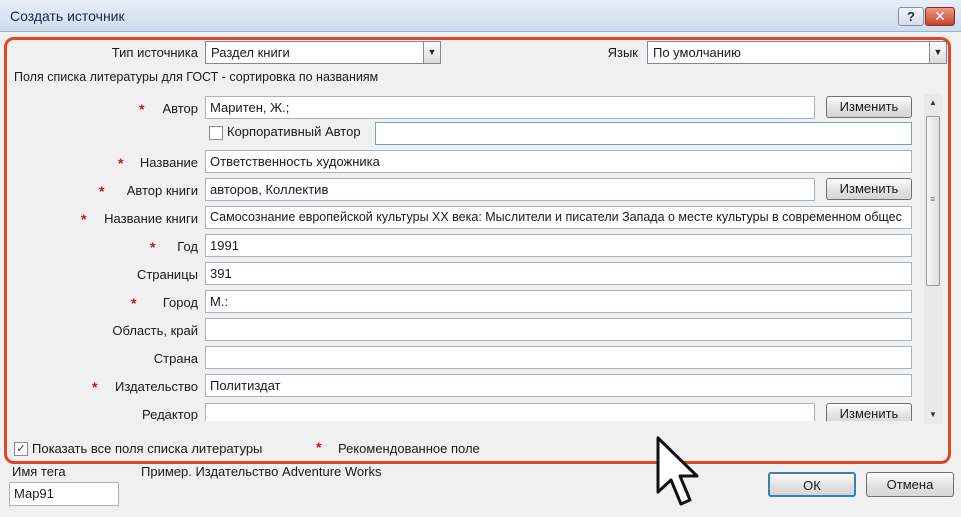 The width and height of the screenshot is (961, 517). What do you see at coordinates (147, 448) in the screenshot?
I see `show-all-label: Показать все поля списка литературы` at bounding box center [147, 448].